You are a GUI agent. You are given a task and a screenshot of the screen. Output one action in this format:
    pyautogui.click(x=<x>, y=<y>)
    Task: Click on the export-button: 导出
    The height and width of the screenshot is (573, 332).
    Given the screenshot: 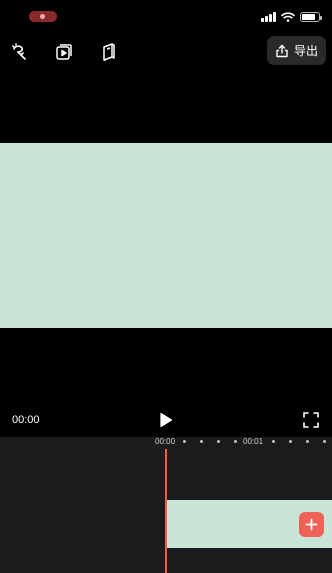 What is the action you would take?
    pyautogui.click(x=296, y=50)
    